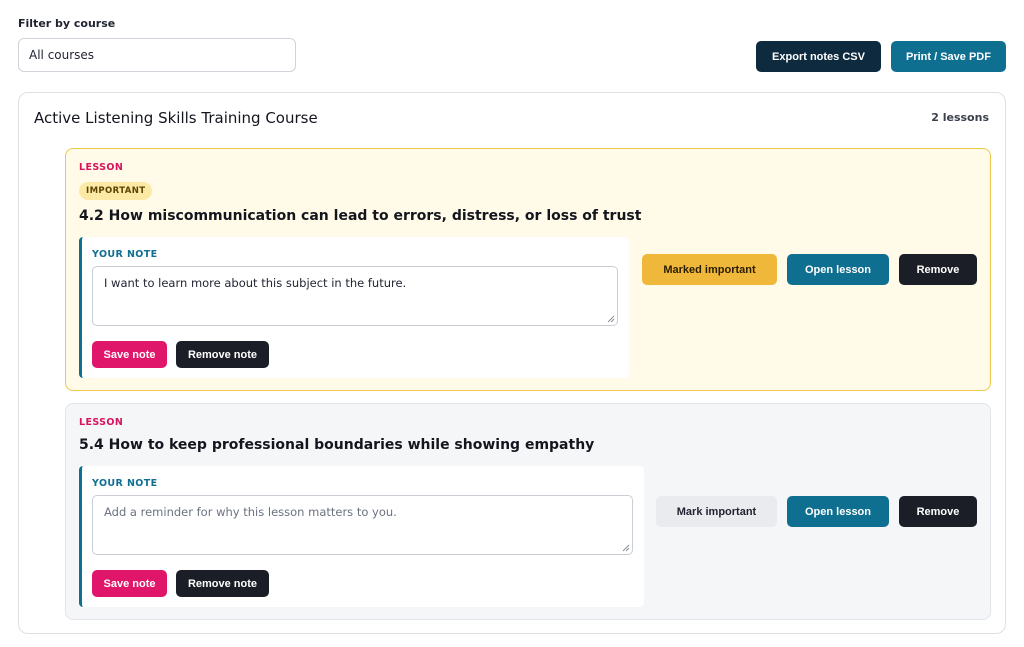 The width and height of the screenshot is (1024, 647). Describe the element at coordinates (709, 269) in the screenshot. I see `marked-important-button: Marked important` at that location.